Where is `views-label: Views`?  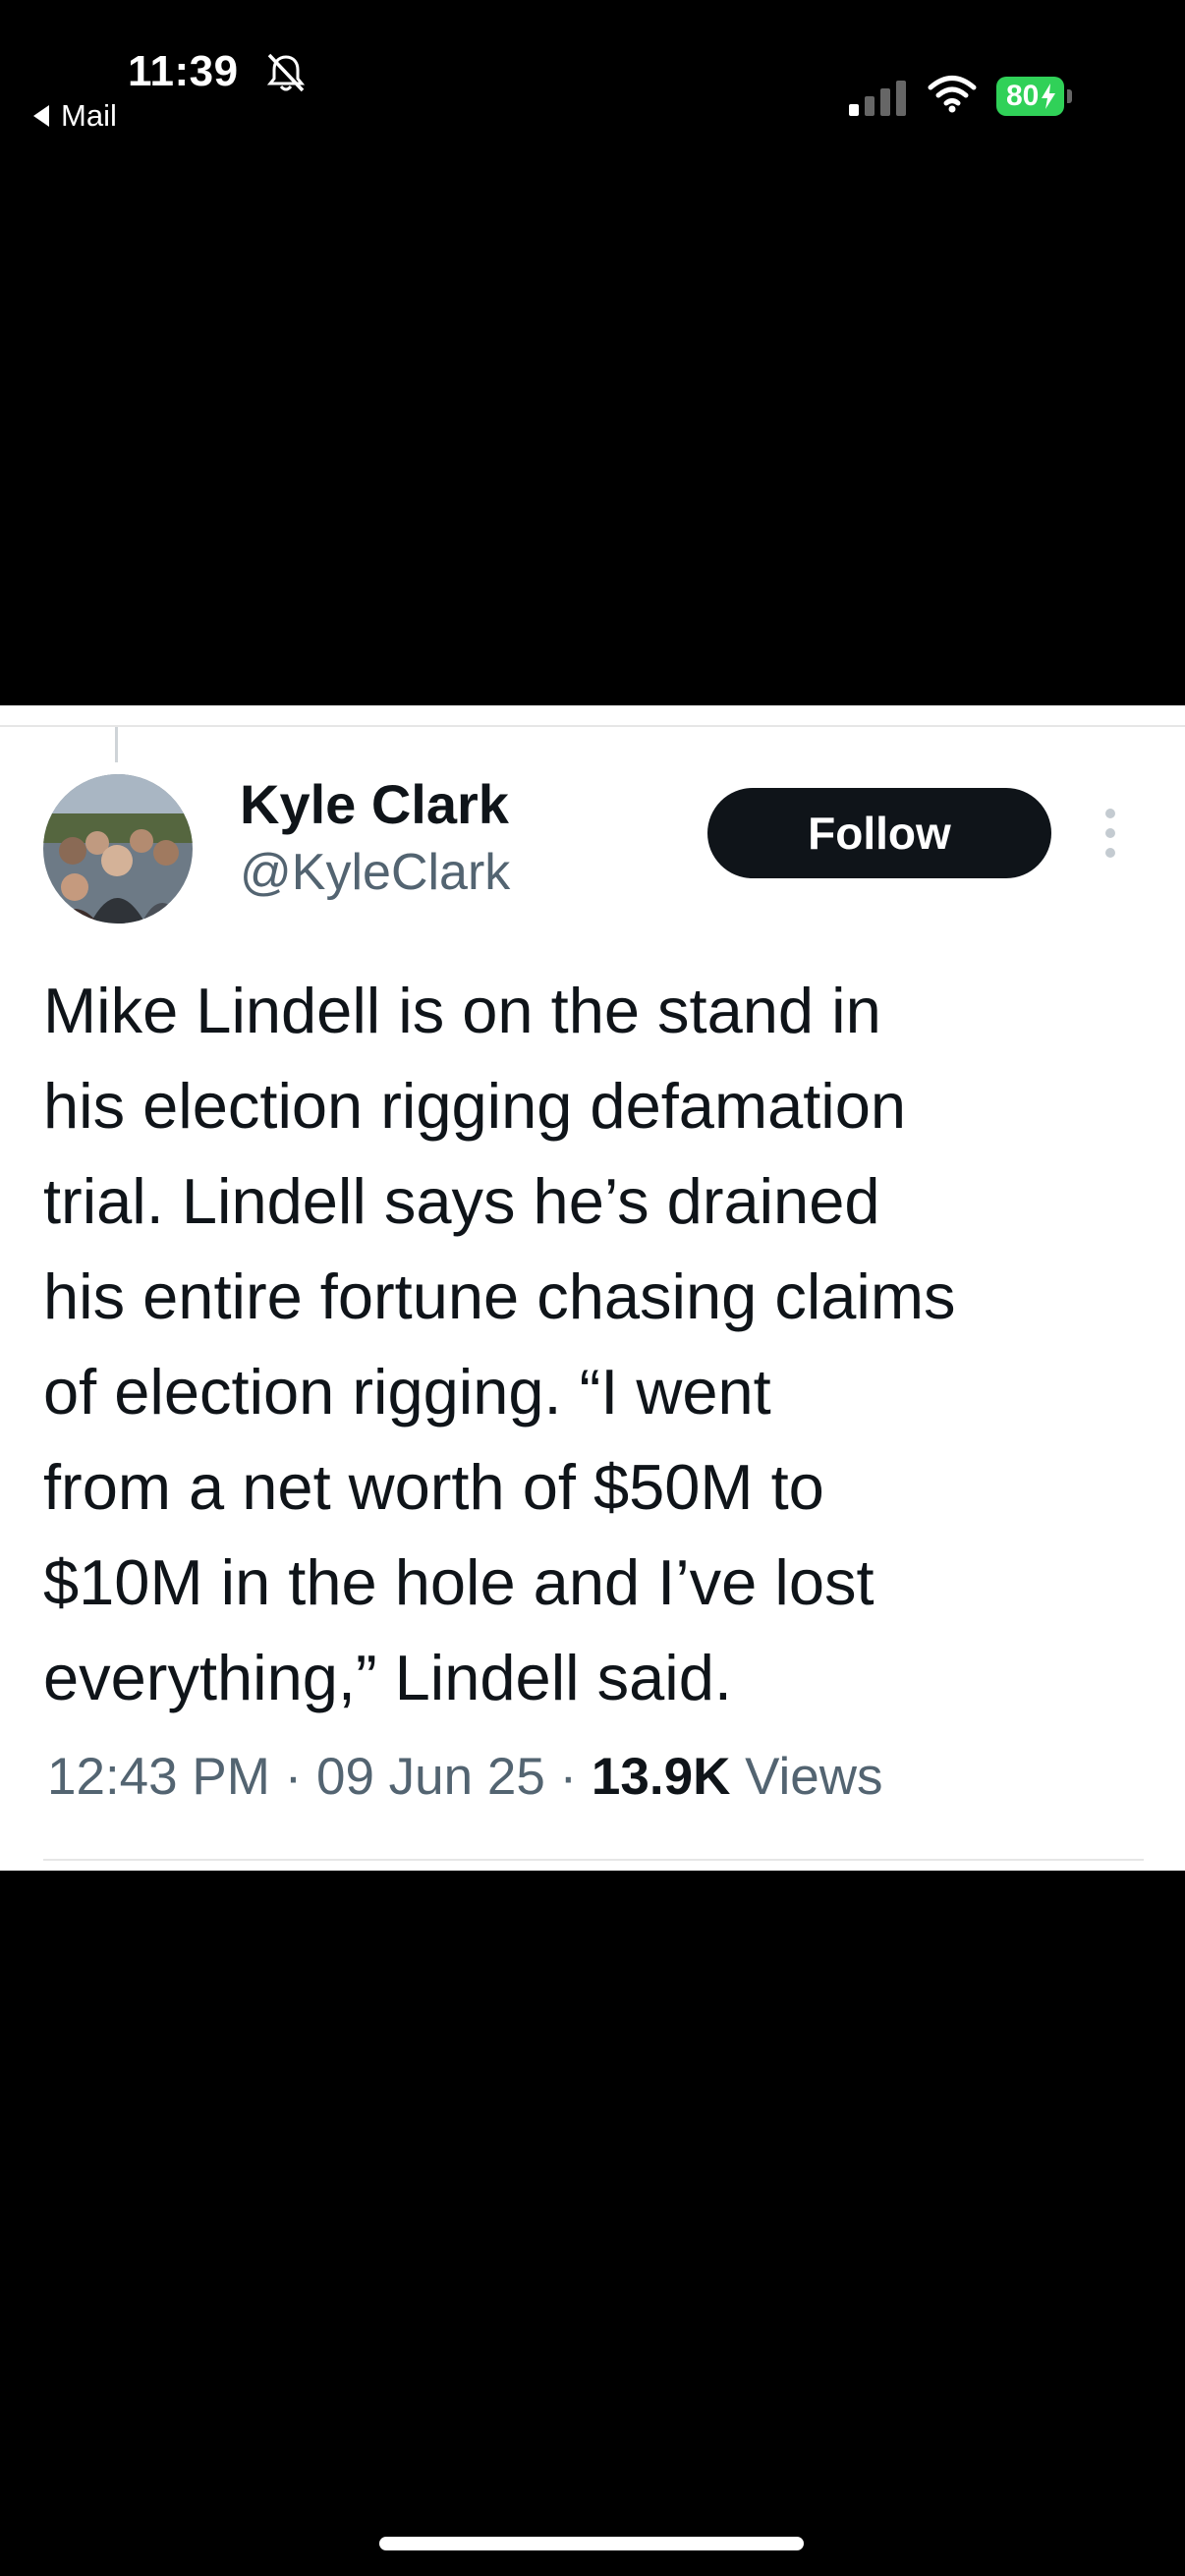 views-label: Views is located at coordinates (814, 1777).